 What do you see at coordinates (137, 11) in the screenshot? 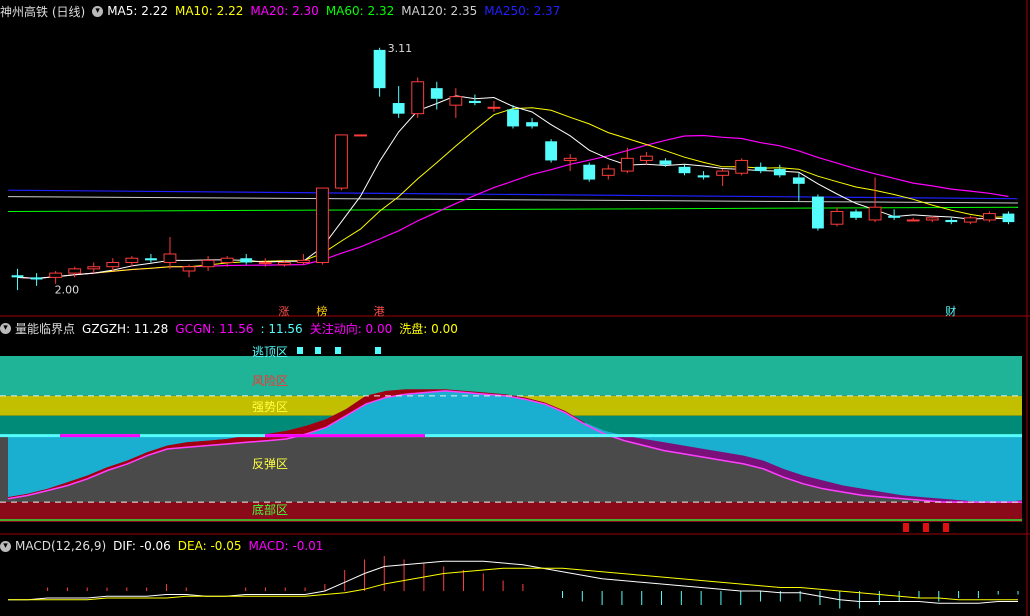
I see `ma-value-0: MA5: 2.22` at bounding box center [137, 11].